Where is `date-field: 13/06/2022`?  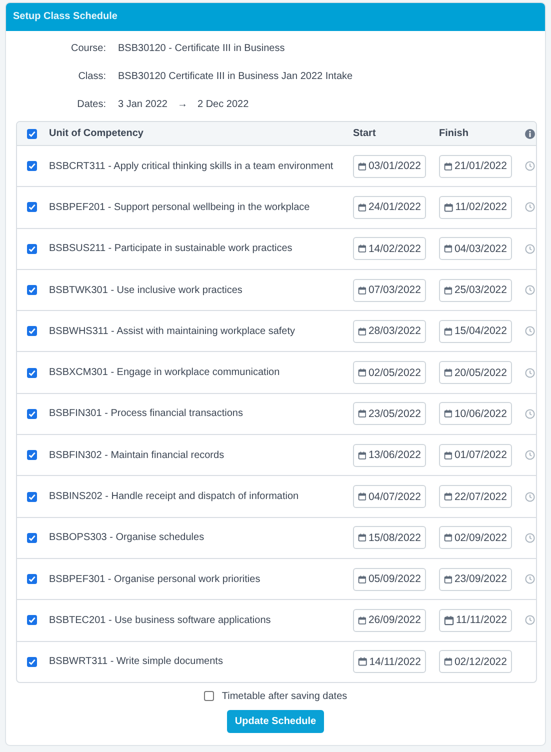 date-field: 13/06/2022 is located at coordinates (389, 455).